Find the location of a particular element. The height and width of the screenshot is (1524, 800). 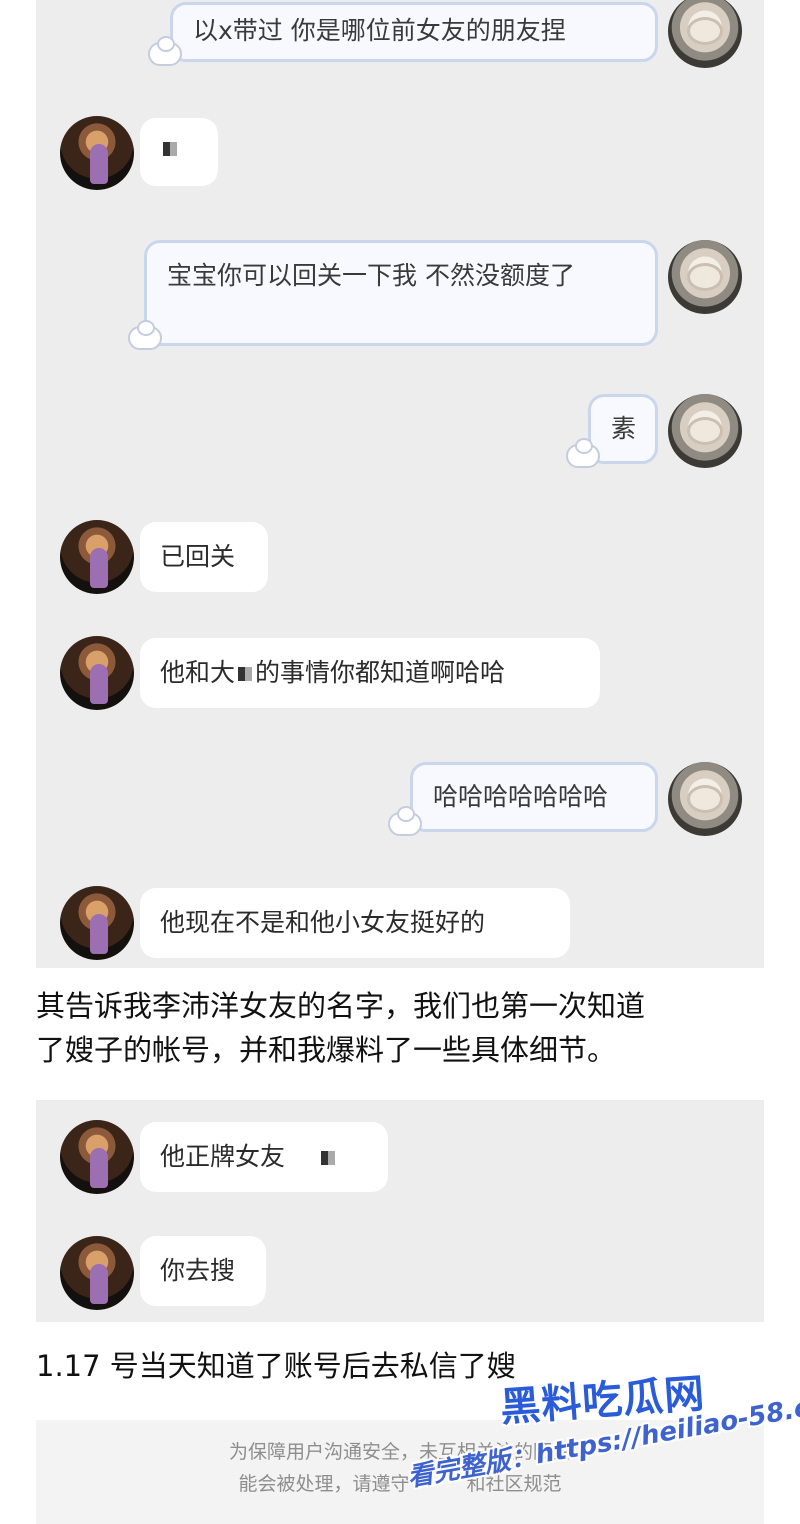

message-text-part: 的事情你都知道啊哈哈 is located at coordinates (380, 672).